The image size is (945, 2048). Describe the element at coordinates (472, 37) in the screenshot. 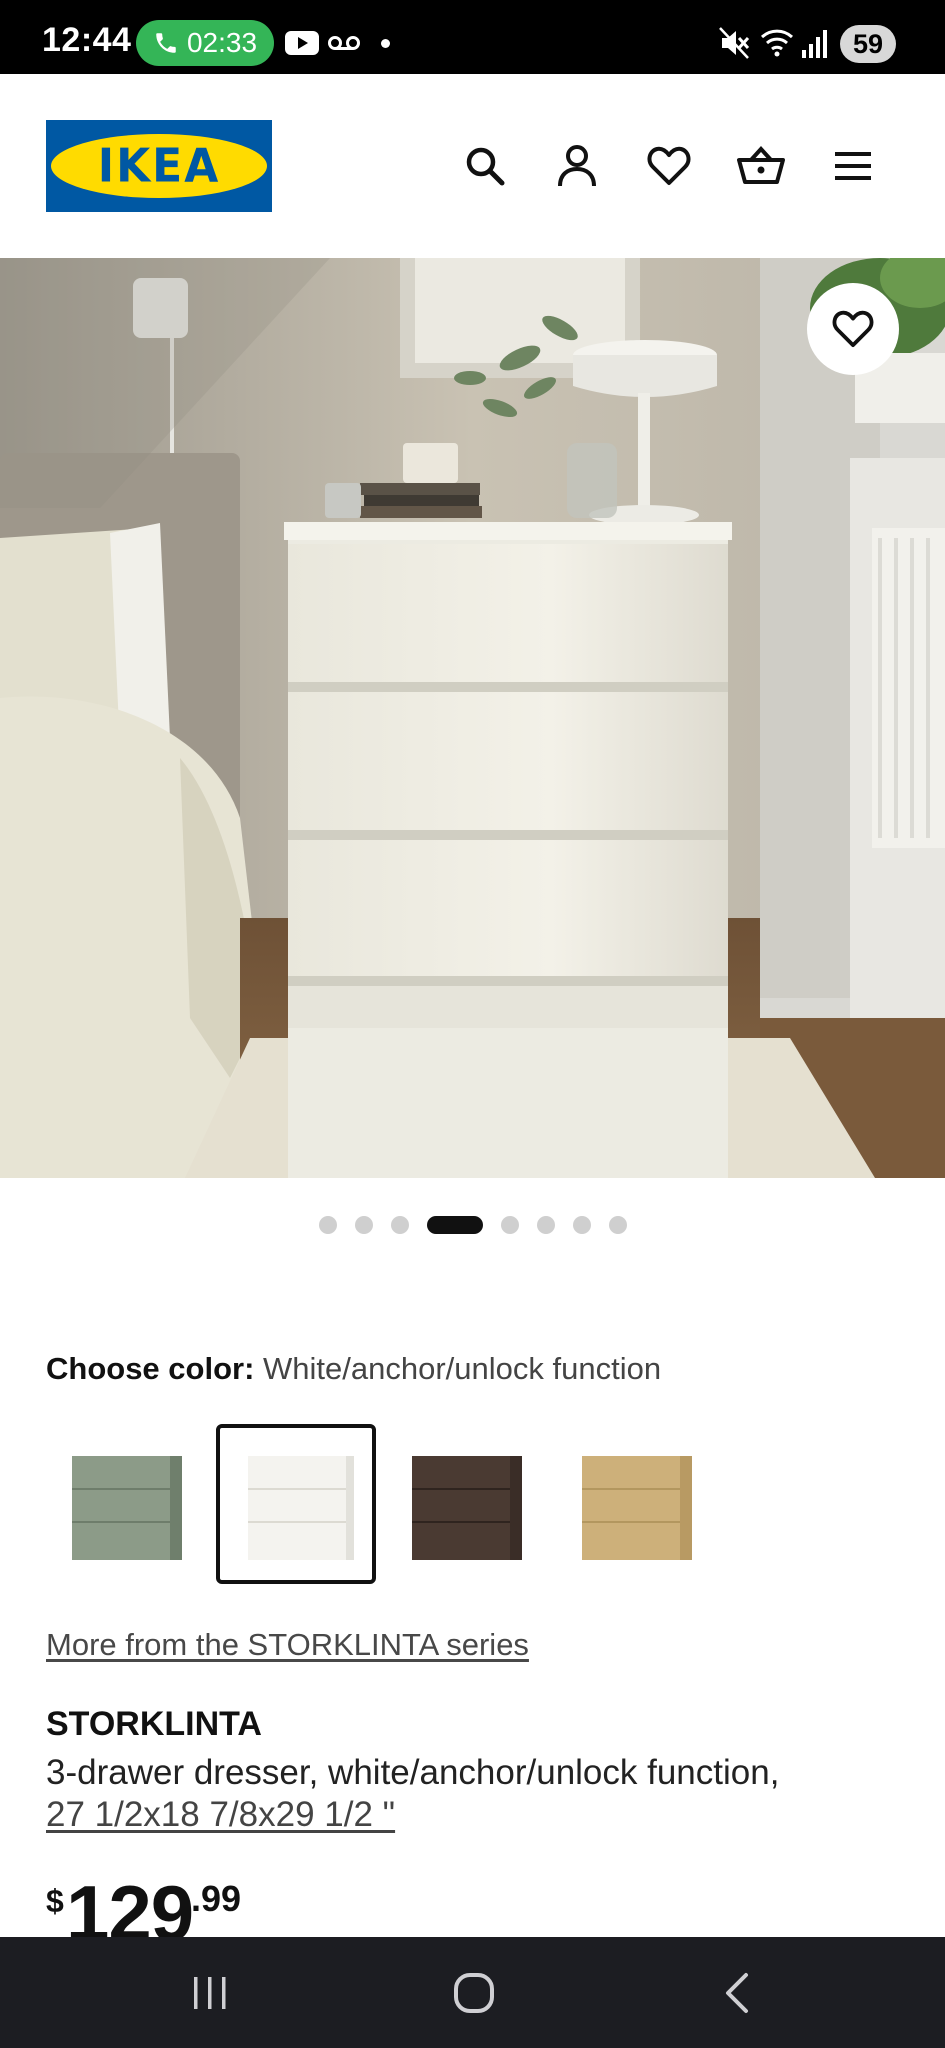

I see `status-bar: 12:44 02:33 59` at that location.